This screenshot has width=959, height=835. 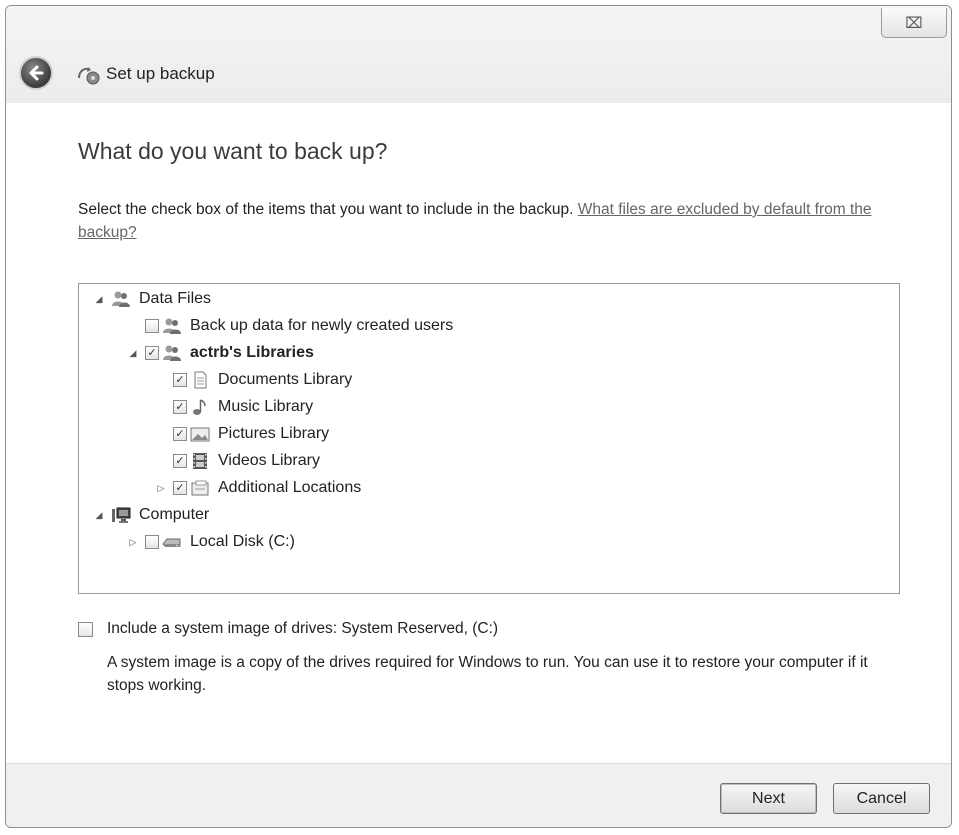 I want to click on additional-locations-checkbox: ✓, so click(x=180, y=488).